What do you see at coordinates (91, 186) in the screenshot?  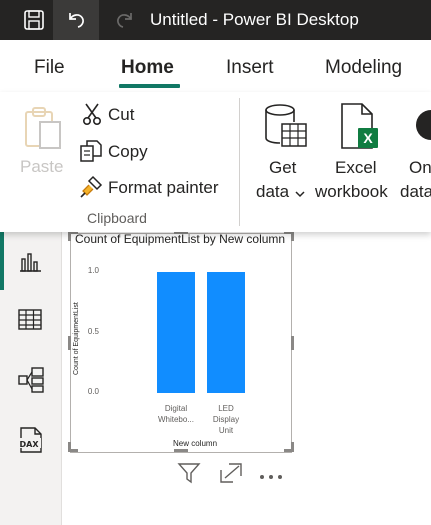 I see `paintbrush-icon` at bounding box center [91, 186].